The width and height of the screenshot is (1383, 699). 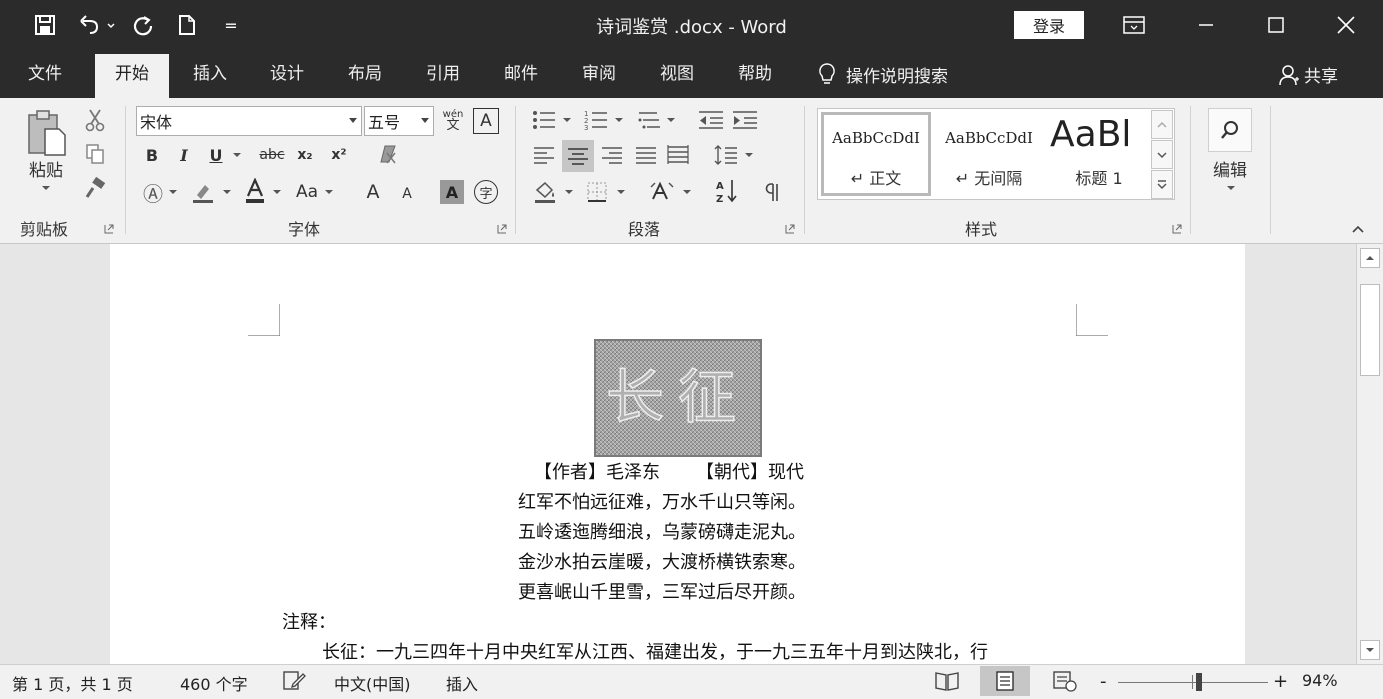 I want to click on shading-icon, so click(x=545, y=192).